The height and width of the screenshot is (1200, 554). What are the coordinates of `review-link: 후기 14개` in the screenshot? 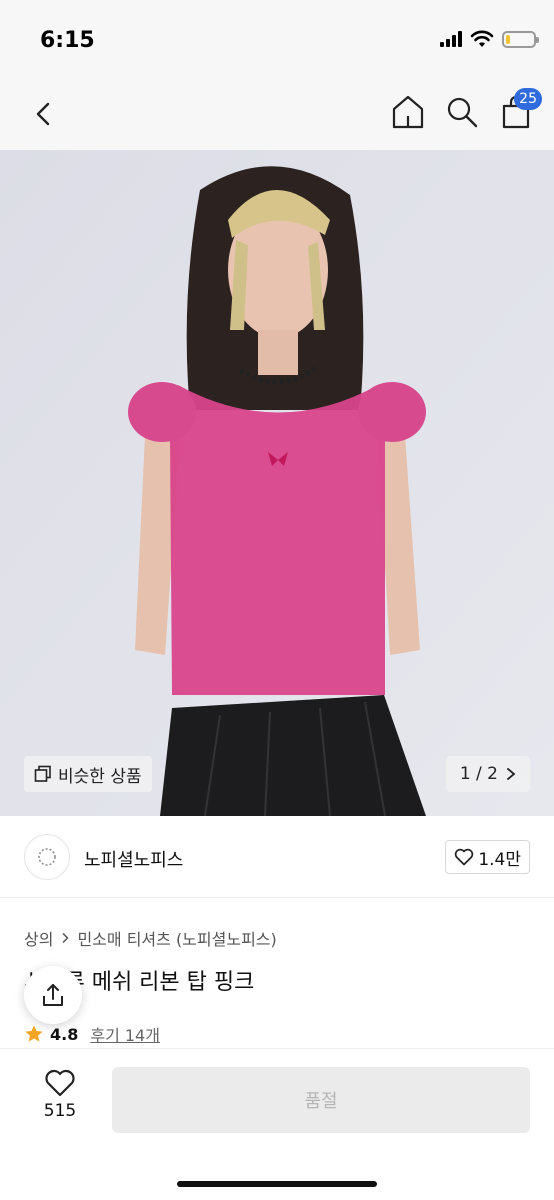 It's located at (125, 1034).